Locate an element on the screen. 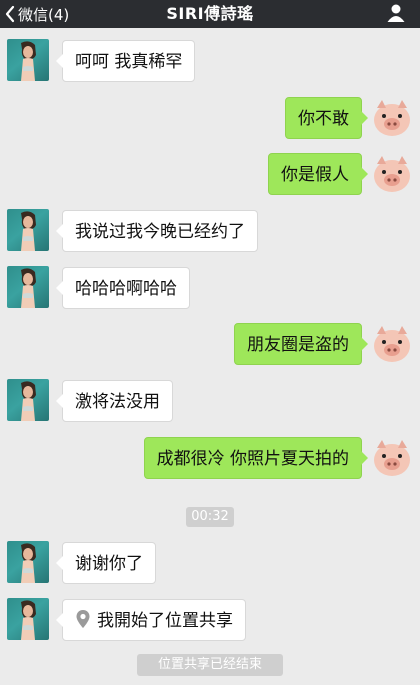 The width and height of the screenshot is (420, 685). chat-header: 微信(4) SIRI傅詩瑤 is located at coordinates (210, 14).